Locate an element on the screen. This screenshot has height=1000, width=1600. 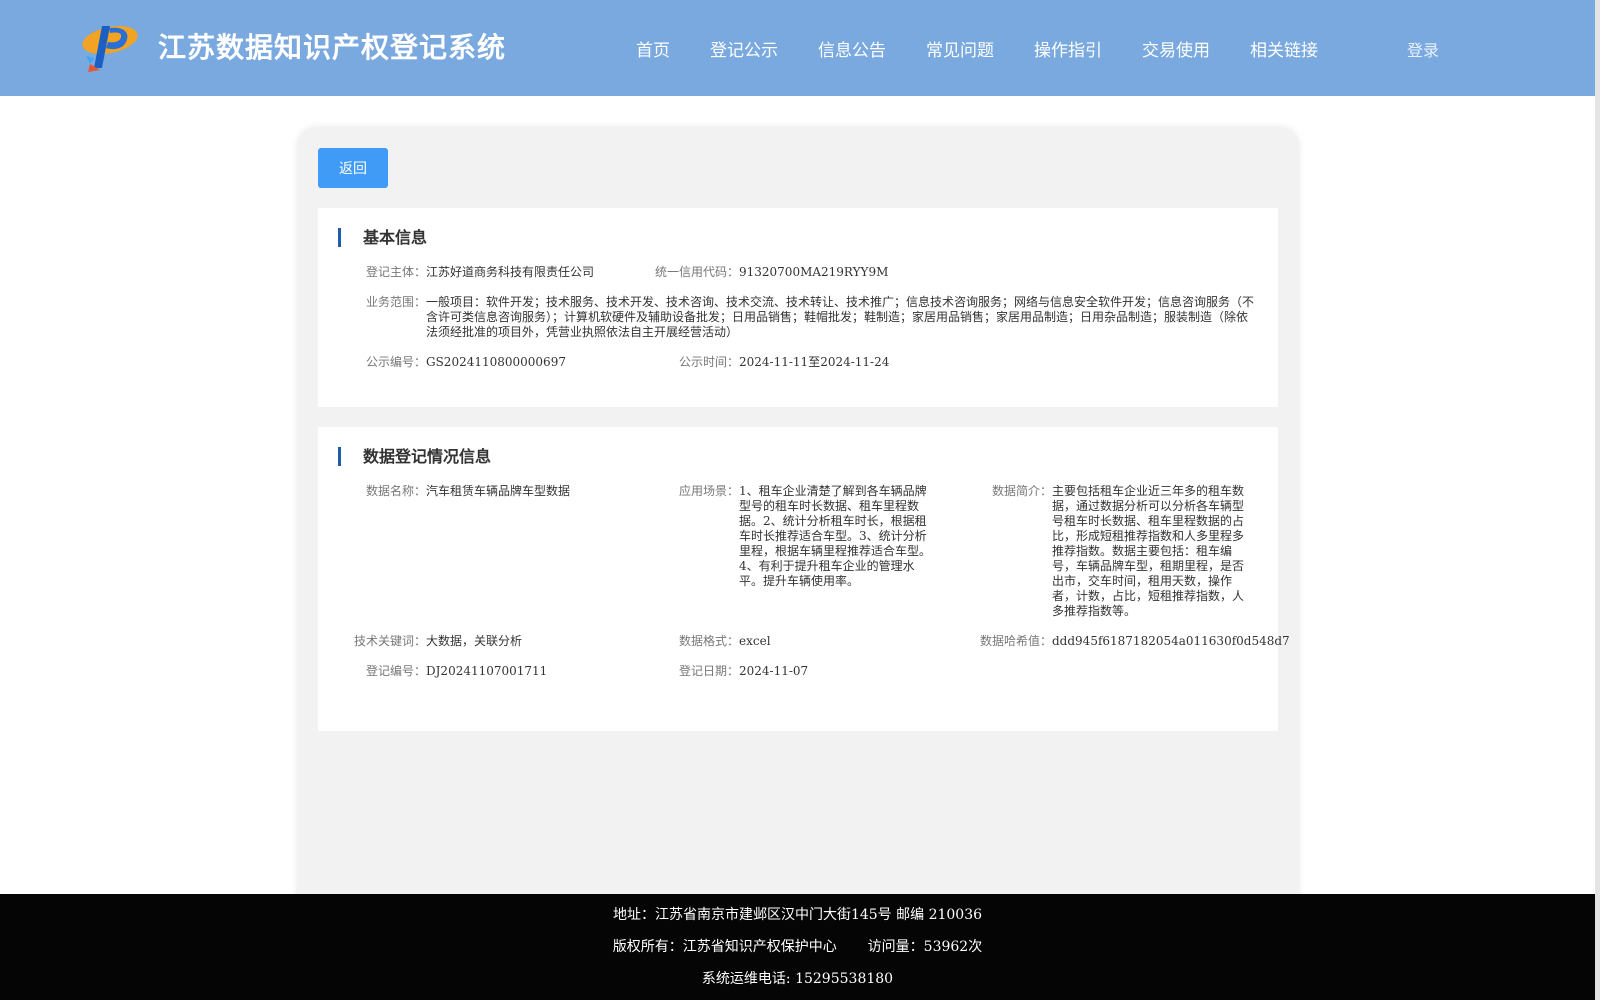
field-data-intro-label: 数据简介： is located at coordinates (1005, 551).